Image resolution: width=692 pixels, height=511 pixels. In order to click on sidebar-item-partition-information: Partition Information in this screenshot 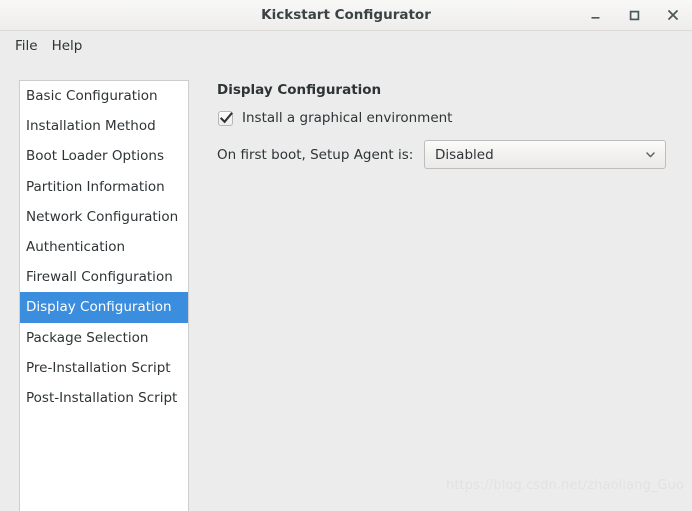, I will do `click(104, 187)`.